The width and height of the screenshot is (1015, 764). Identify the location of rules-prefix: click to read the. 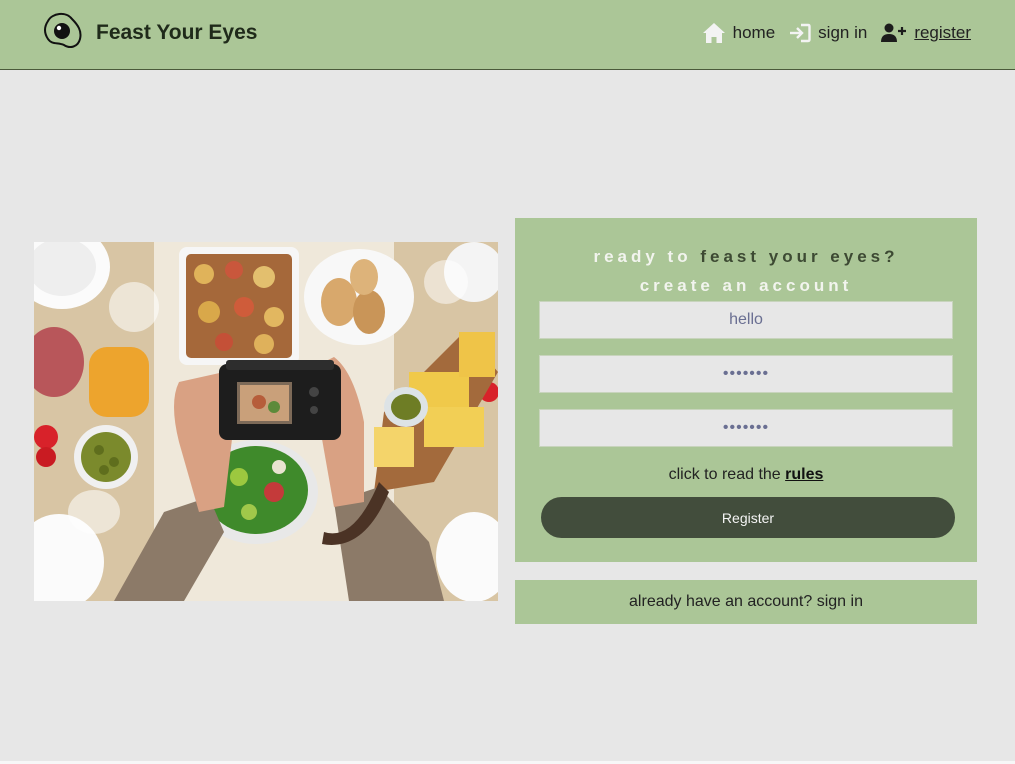
(727, 474).